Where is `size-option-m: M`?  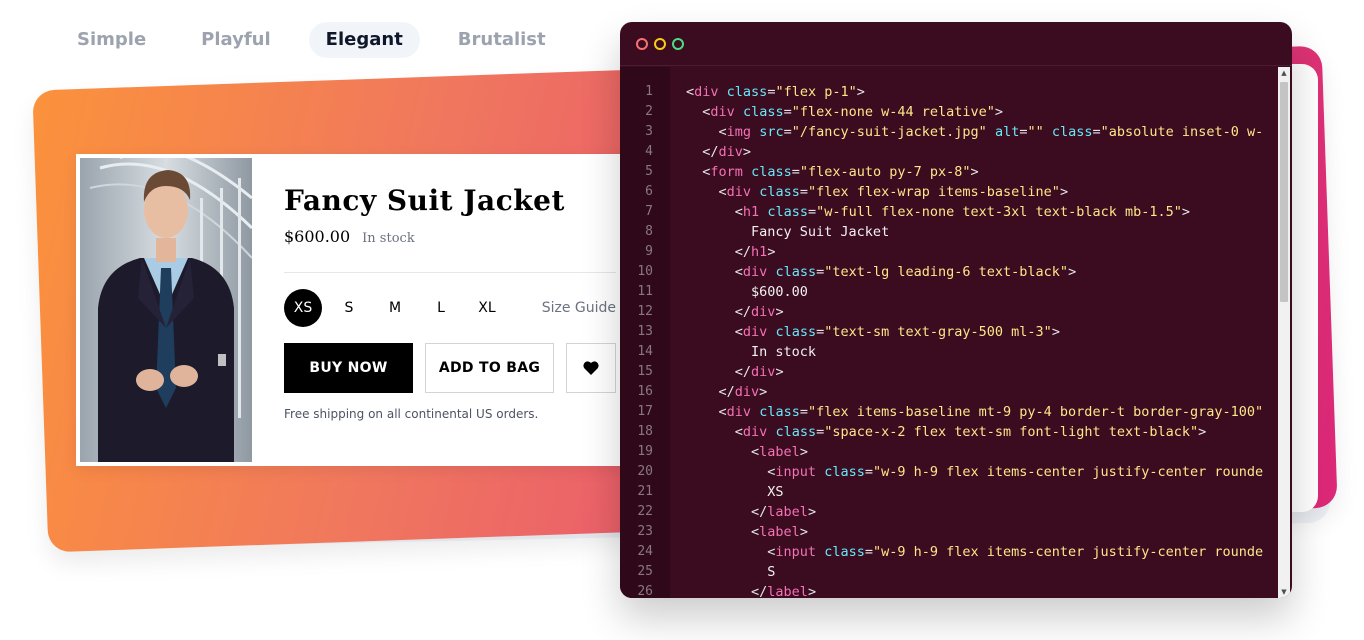 size-option-m: M is located at coordinates (395, 308).